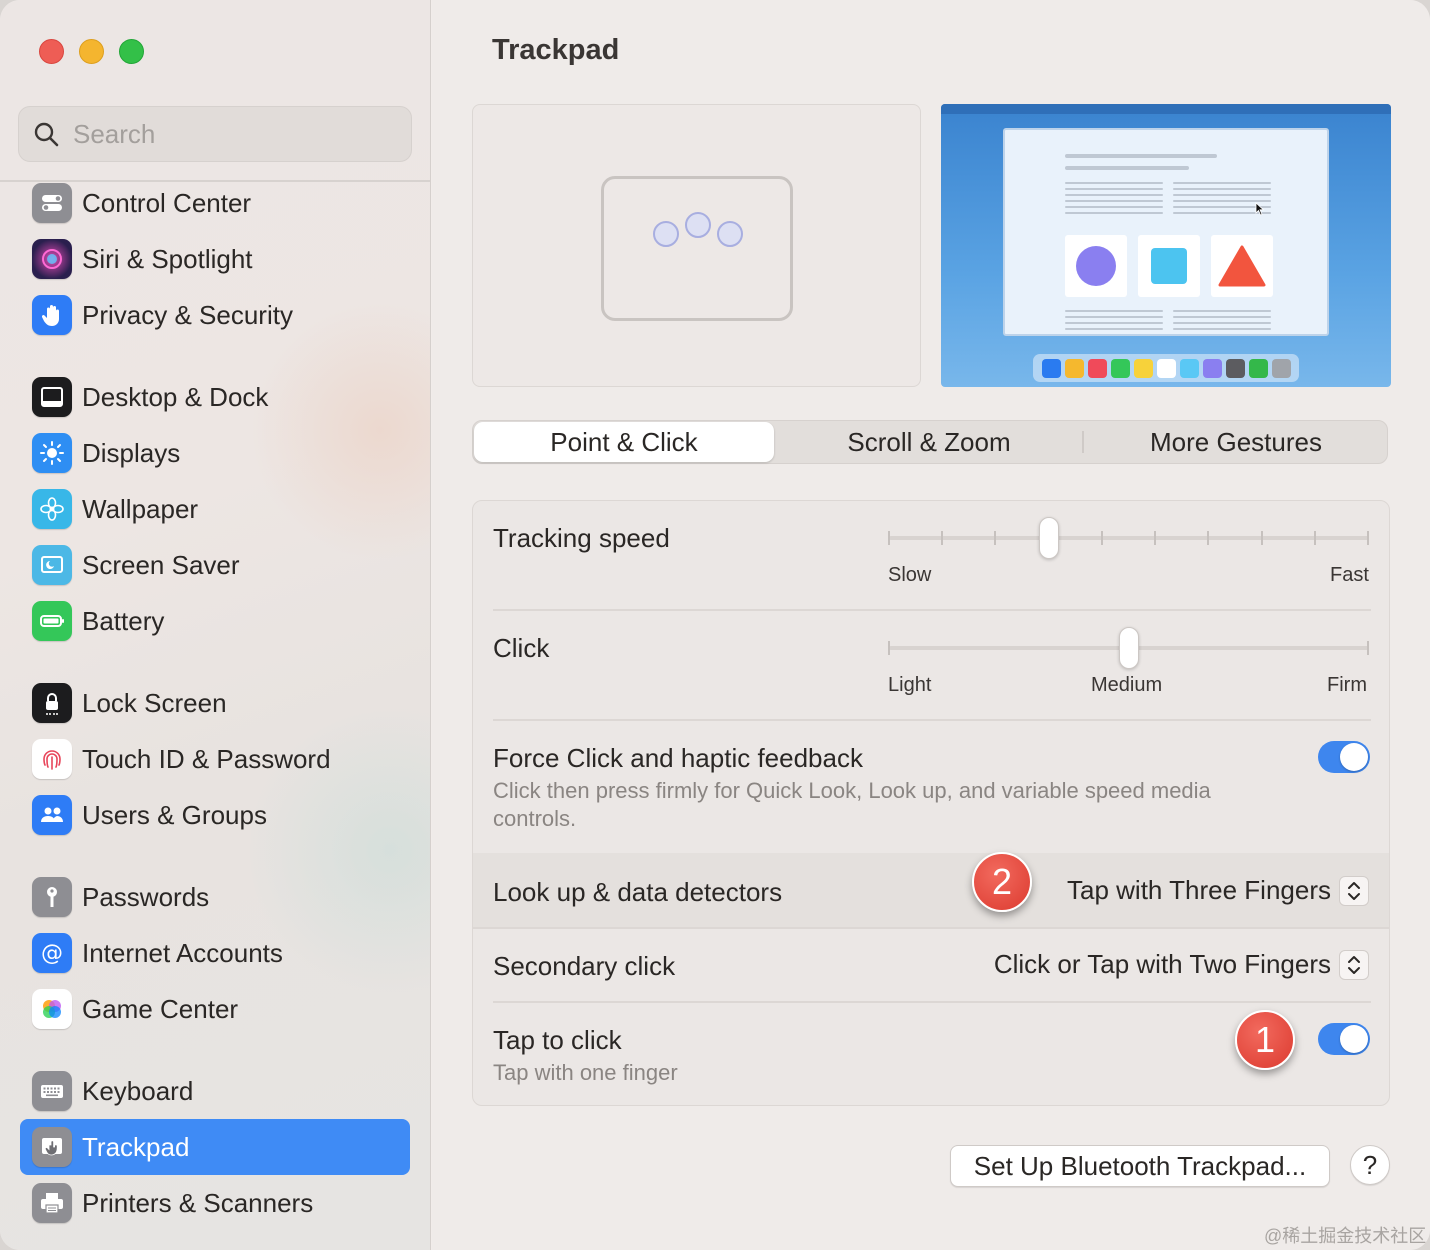 This screenshot has height=1250, width=1430. I want to click on sidebar-item-screen-saver: Screen Saver, so click(215, 565).